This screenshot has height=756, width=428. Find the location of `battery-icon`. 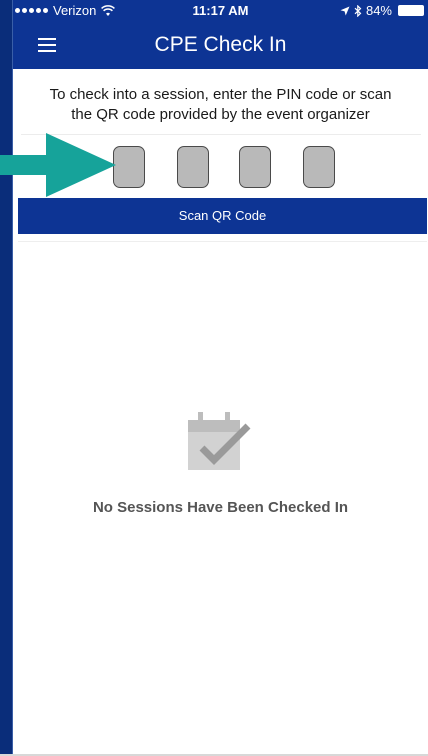

battery-icon is located at coordinates (411, 10).